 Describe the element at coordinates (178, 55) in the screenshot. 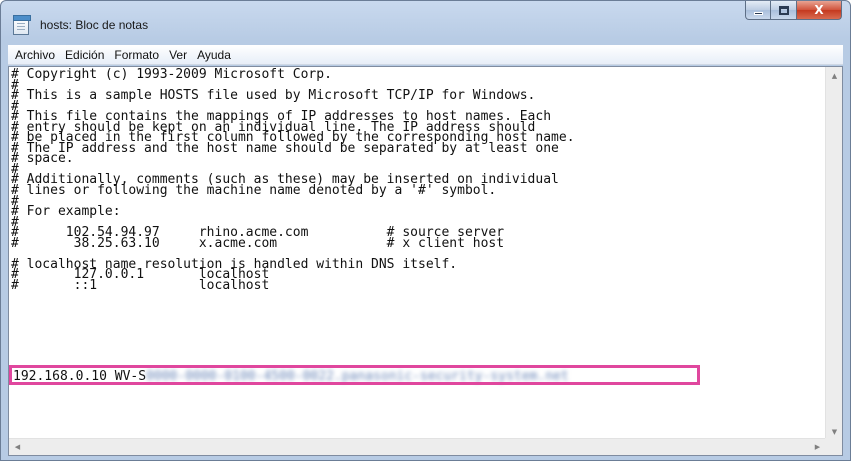

I see `menu-ver: Ver` at that location.